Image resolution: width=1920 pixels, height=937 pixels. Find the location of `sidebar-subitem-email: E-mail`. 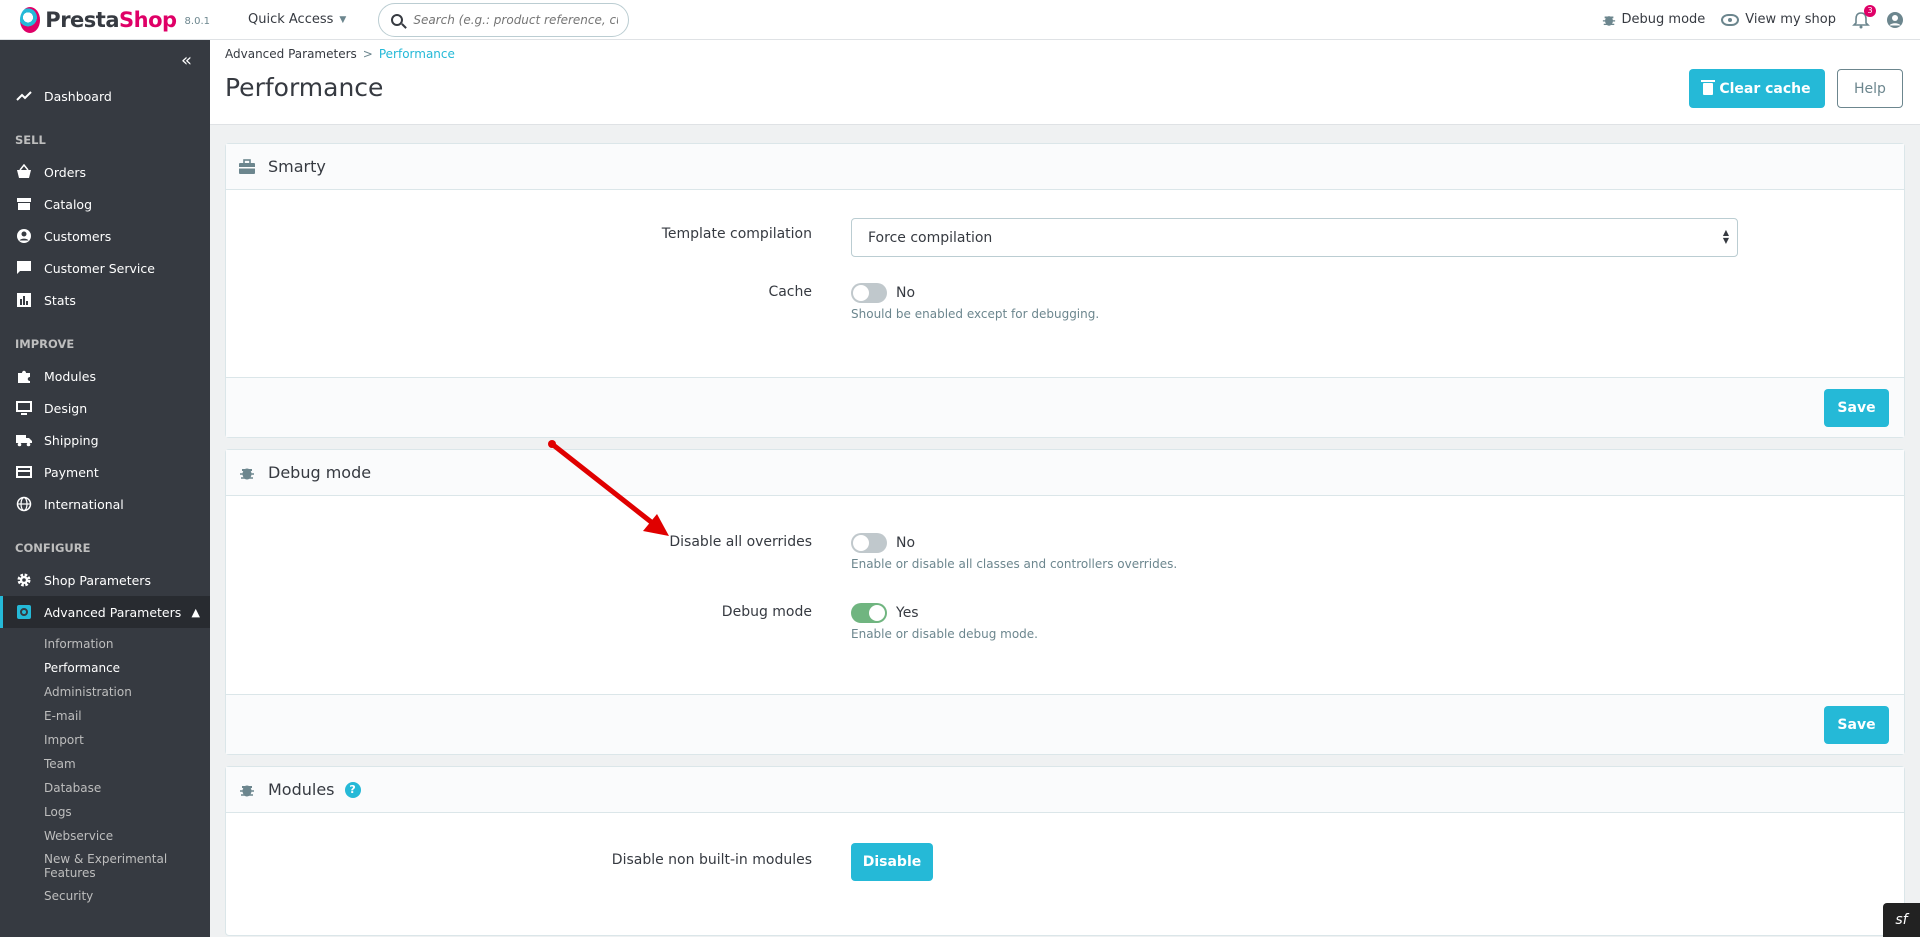

sidebar-subitem-email: E-mail is located at coordinates (105, 716).